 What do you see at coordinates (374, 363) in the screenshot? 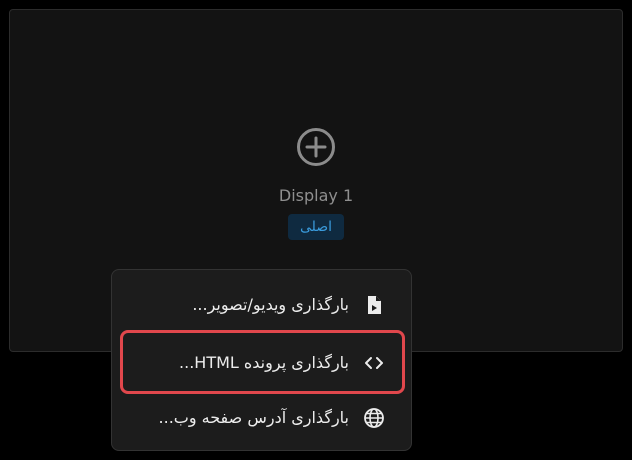
I see `code-icon` at bounding box center [374, 363].